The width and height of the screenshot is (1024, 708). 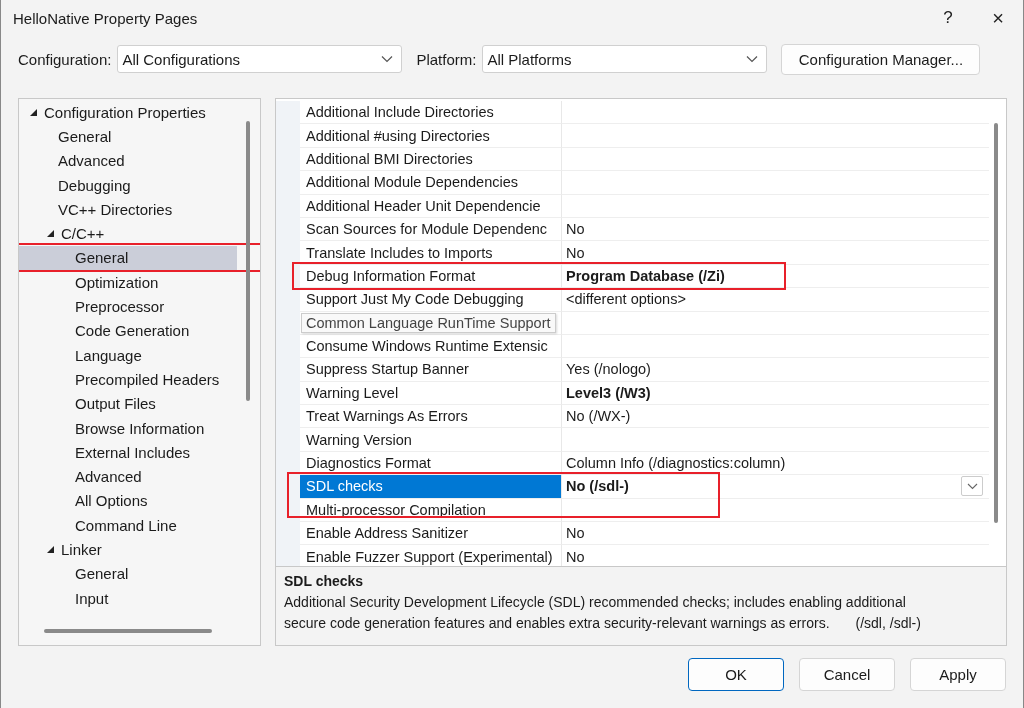 What do you see at coordinates (608, 369) in the screenshot?
I see `property-value: Yes (/nologo)` at bounding box center [608, 369].